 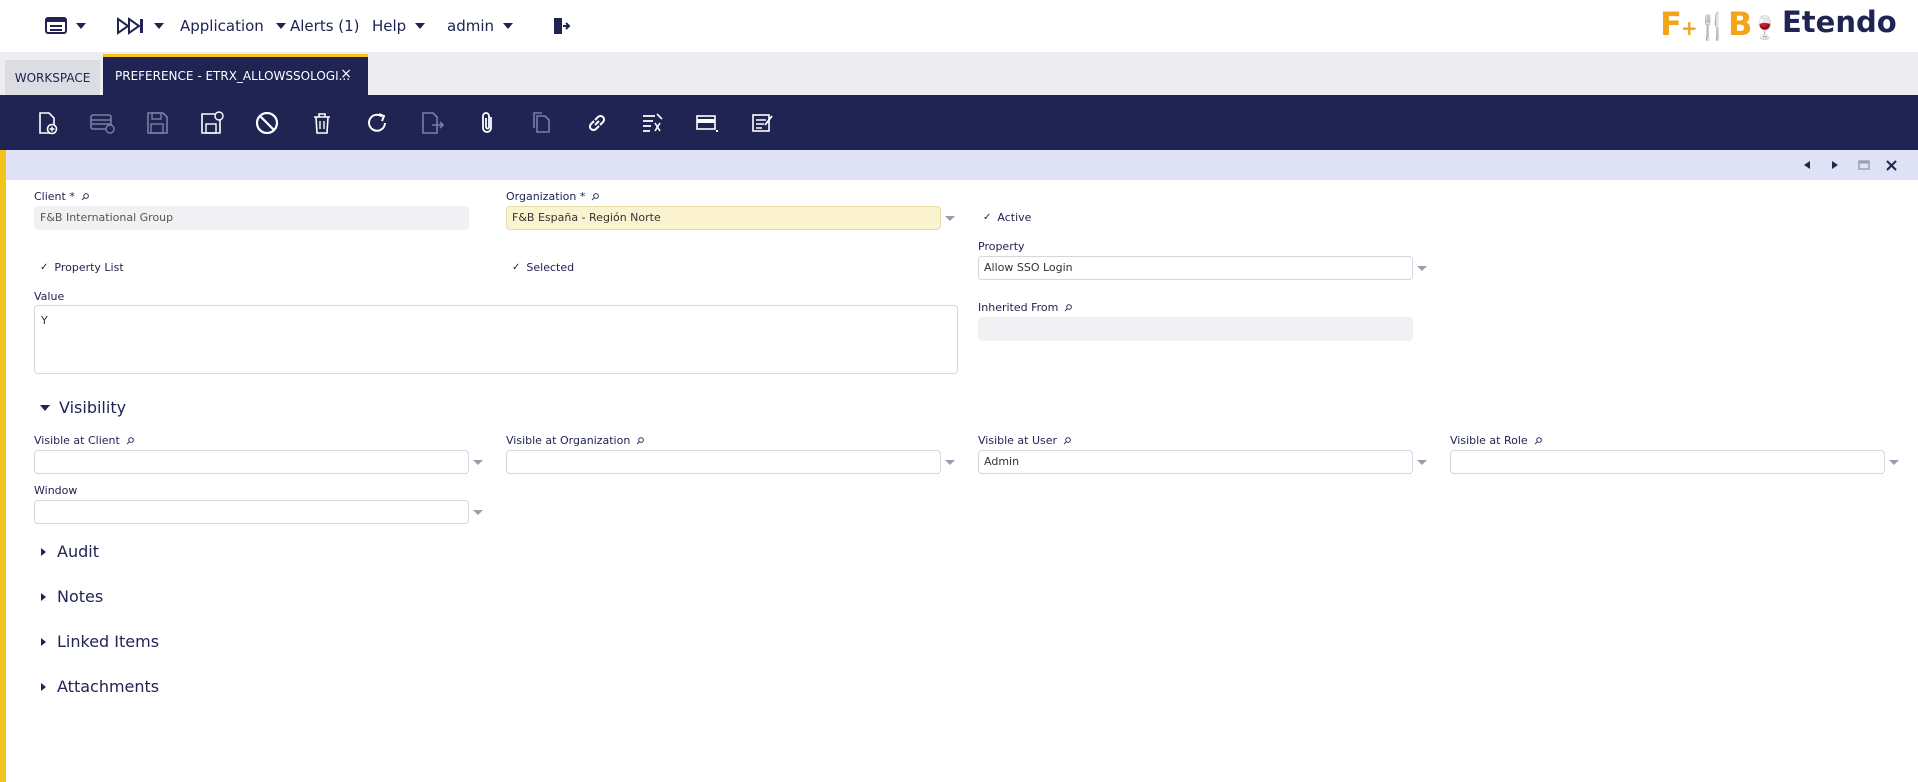 What do you see at coordinates (1195, 329) in the screenshot?
I see `inherited-from-field` at bounding box center [1195, 329].